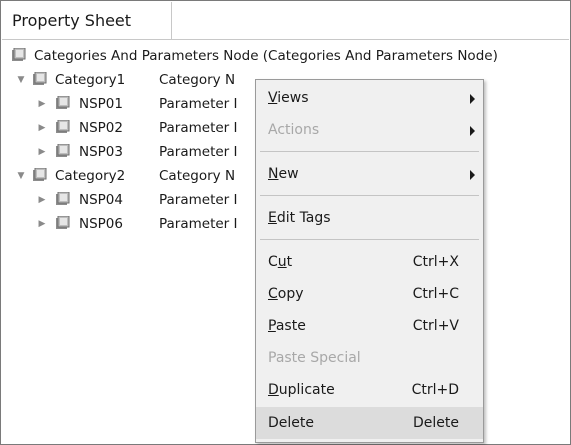  Describe the element at coordinates (90, 176) in the screenshot. I see `node-name: Category2` at that location.